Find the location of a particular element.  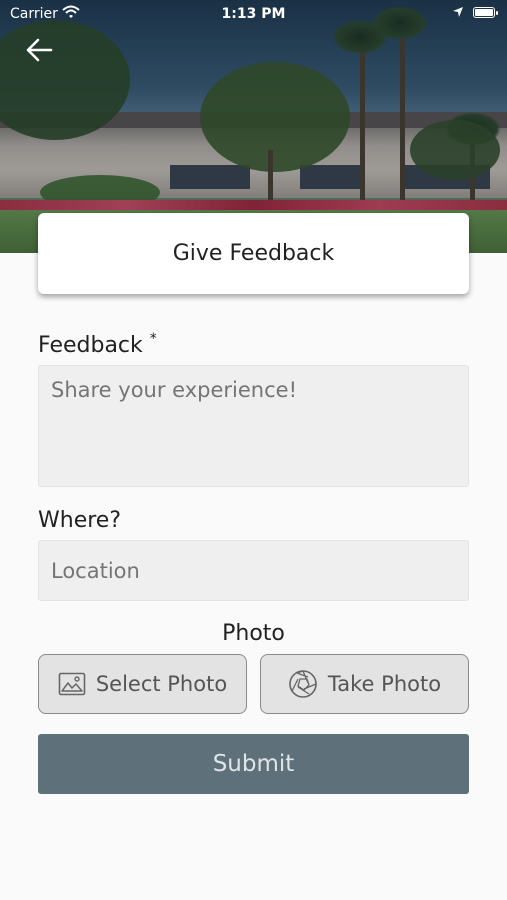

page-title: Give Feedback is located at coordinates (253, 253).